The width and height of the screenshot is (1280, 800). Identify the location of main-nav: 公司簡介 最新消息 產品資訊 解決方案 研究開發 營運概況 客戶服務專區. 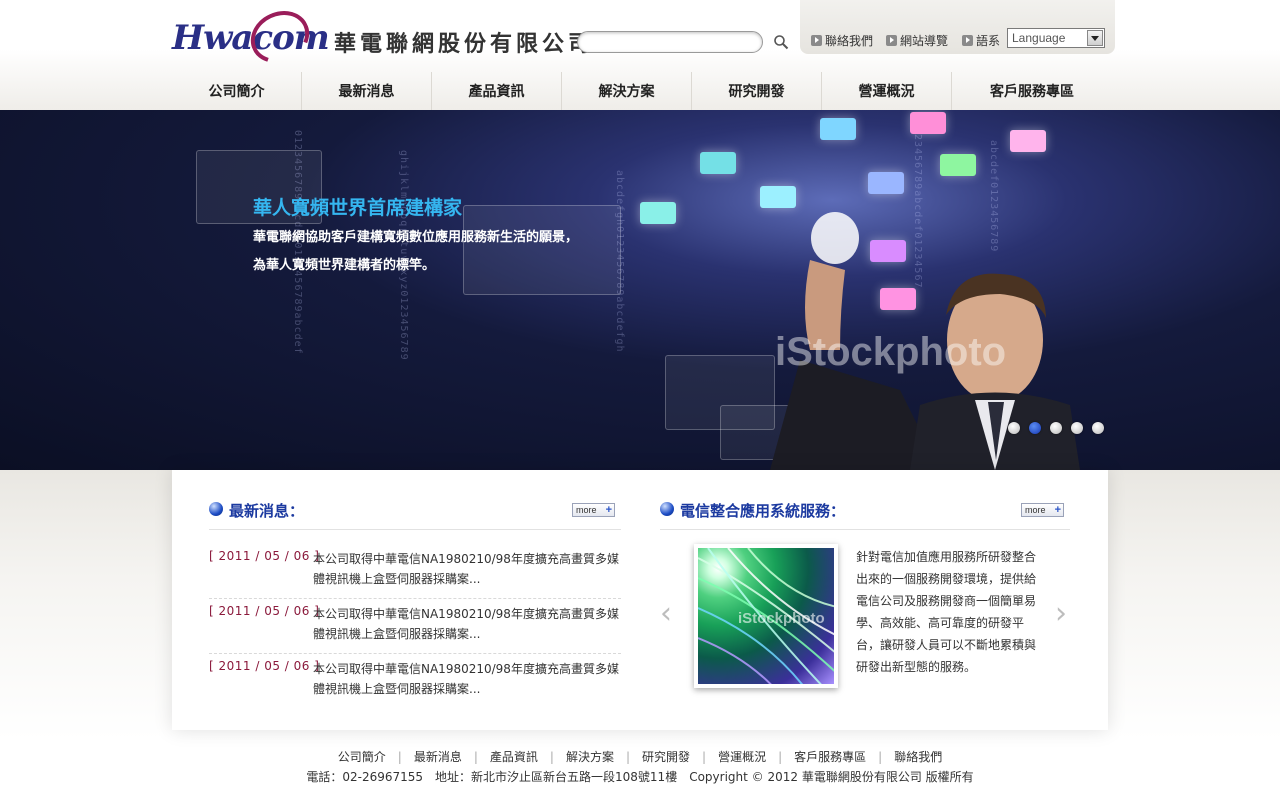
(642, 91).